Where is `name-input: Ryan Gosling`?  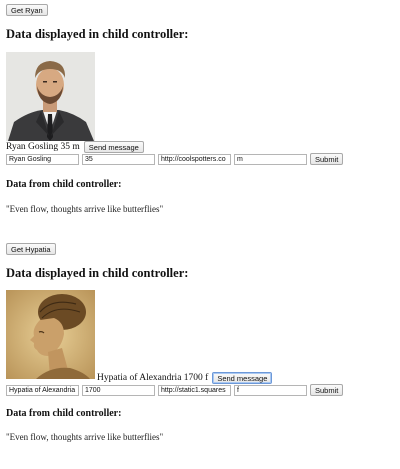
name-input: Ryan Gosling is located at coordinates (42, 159).